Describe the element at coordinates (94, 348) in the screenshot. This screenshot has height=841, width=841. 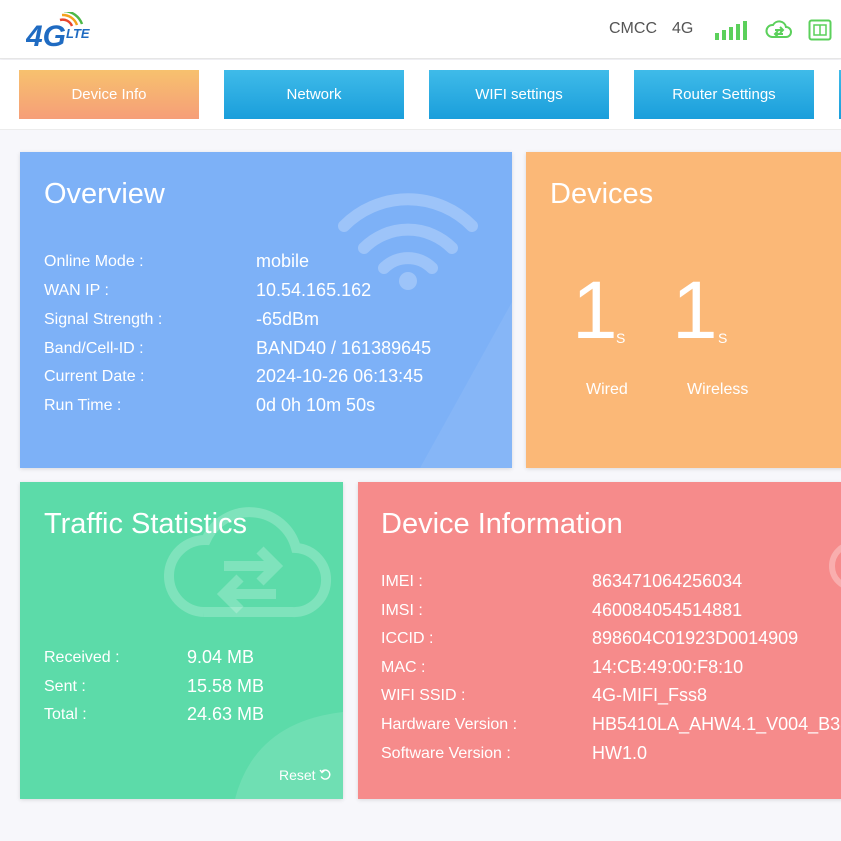
I see `band-cell-id-label: Band/Cell-ID :` at that location.